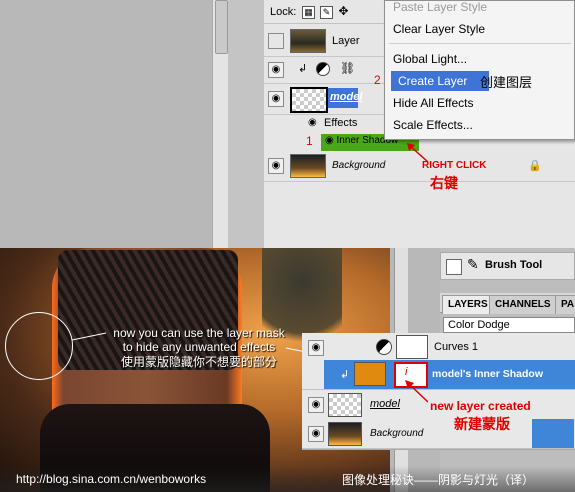 The width and height of the screenshot is (575, 492). What do you see at coordinates (509, 325) in the screenshot?
I see `blend-mode-select: Color Dodge` at bounding box center [509, 325].